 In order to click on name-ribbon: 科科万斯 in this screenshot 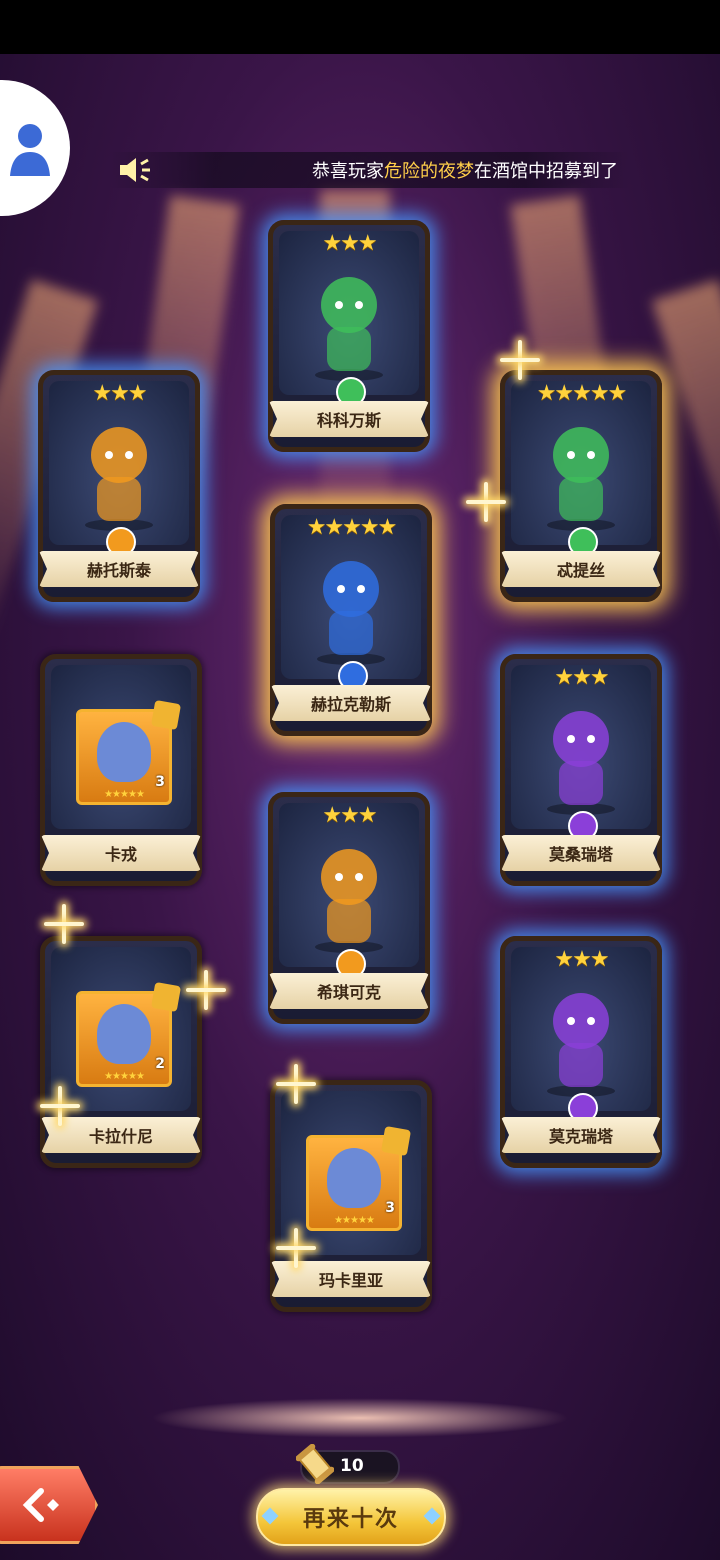, I will do `click(349, 419)`.